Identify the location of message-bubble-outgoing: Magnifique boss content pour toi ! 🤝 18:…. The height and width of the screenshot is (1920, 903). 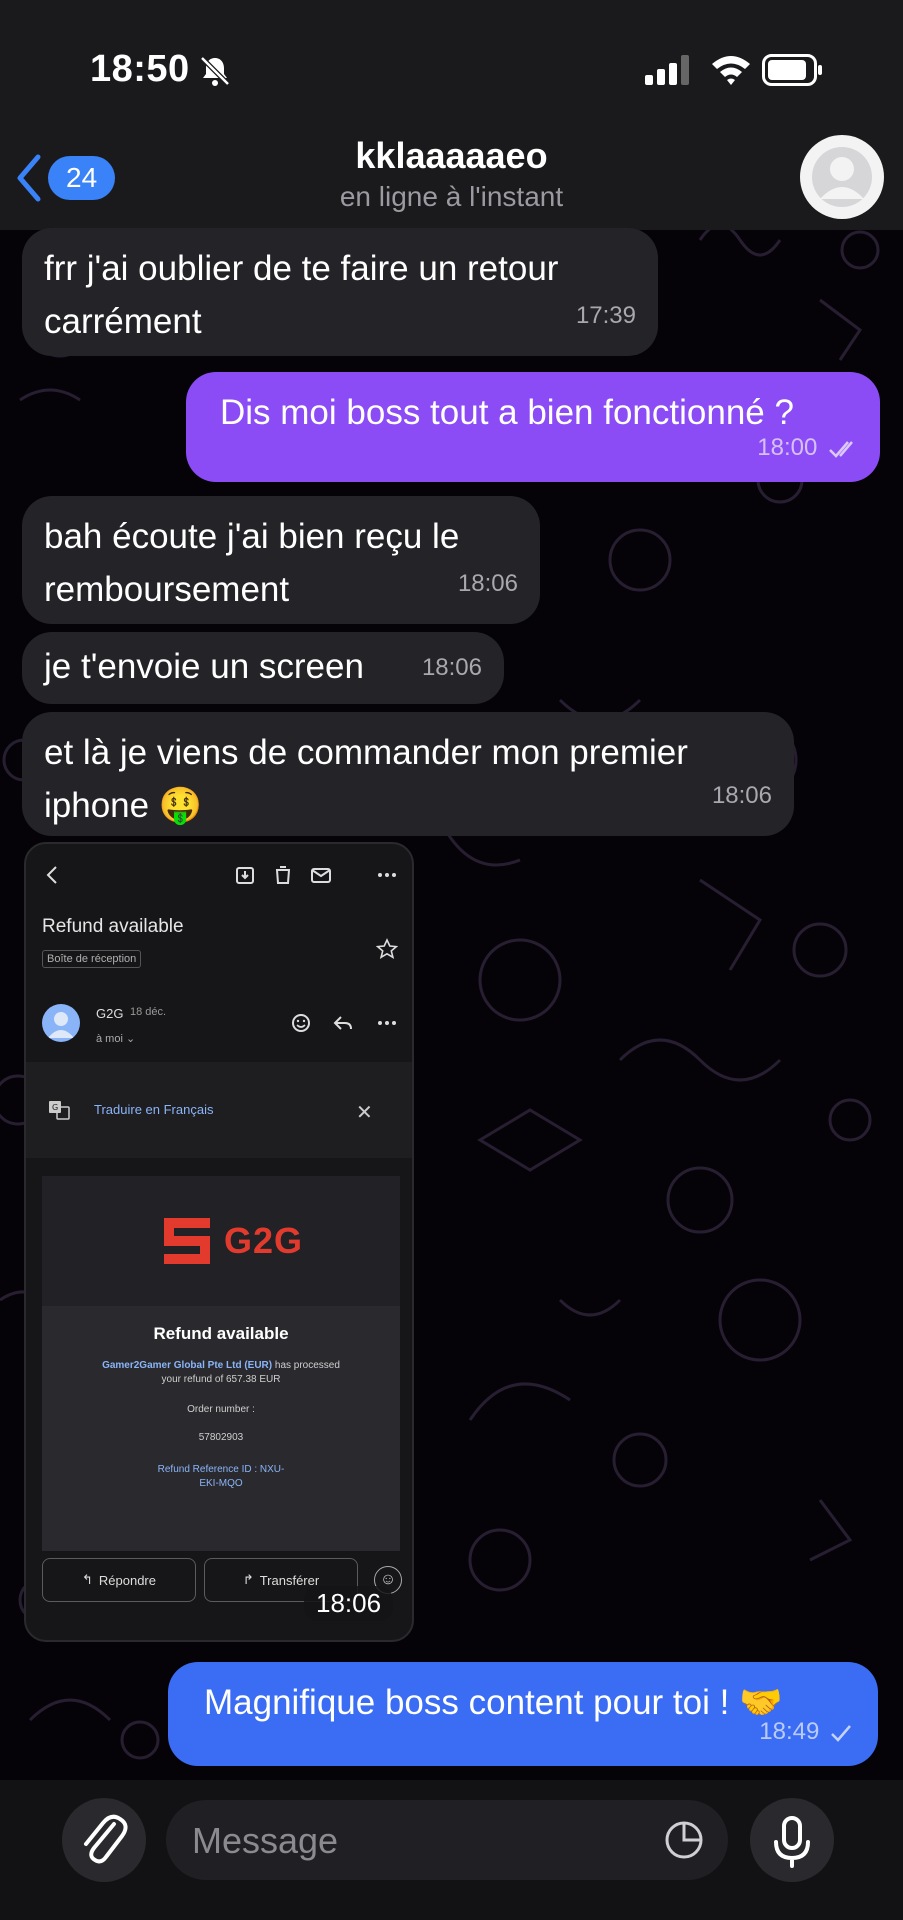
(523, 1714).